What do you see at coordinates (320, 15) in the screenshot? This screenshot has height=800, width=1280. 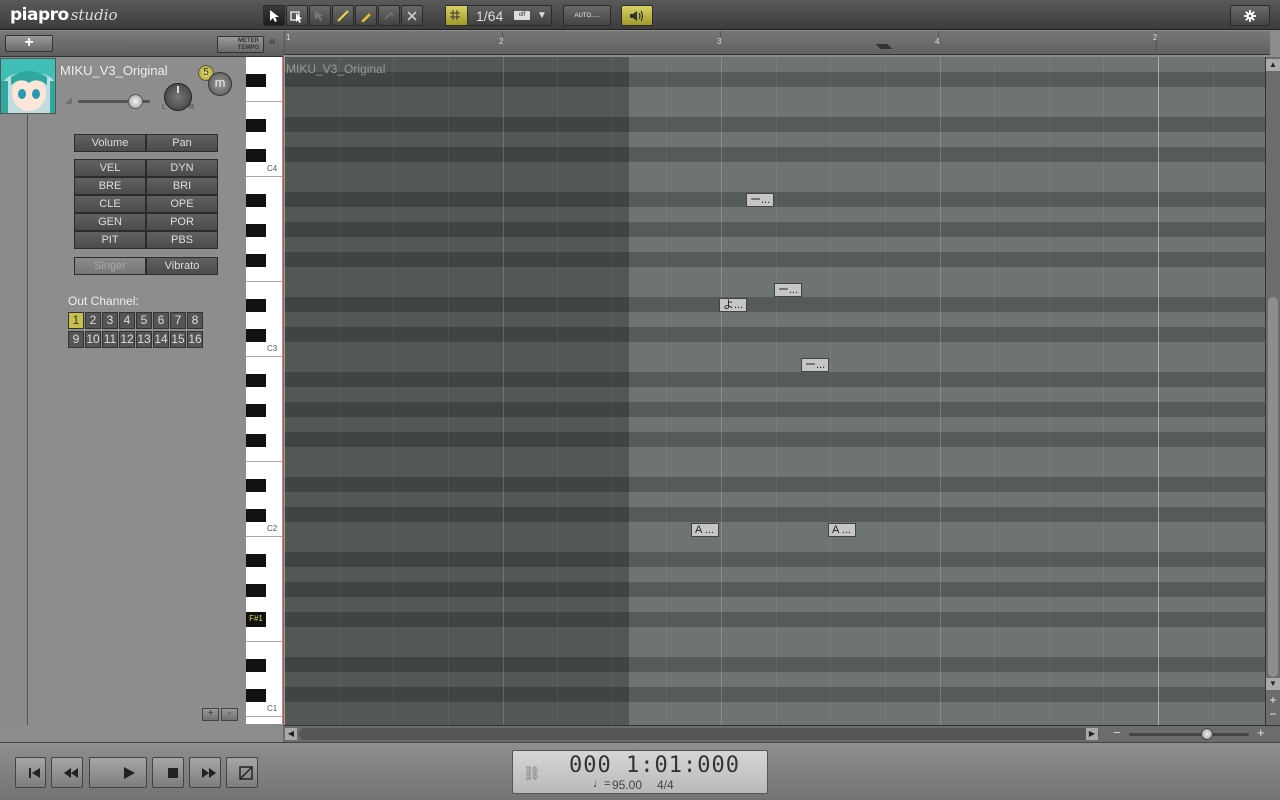 I see `zoom-tool-button` at bounding box center [320, 15].